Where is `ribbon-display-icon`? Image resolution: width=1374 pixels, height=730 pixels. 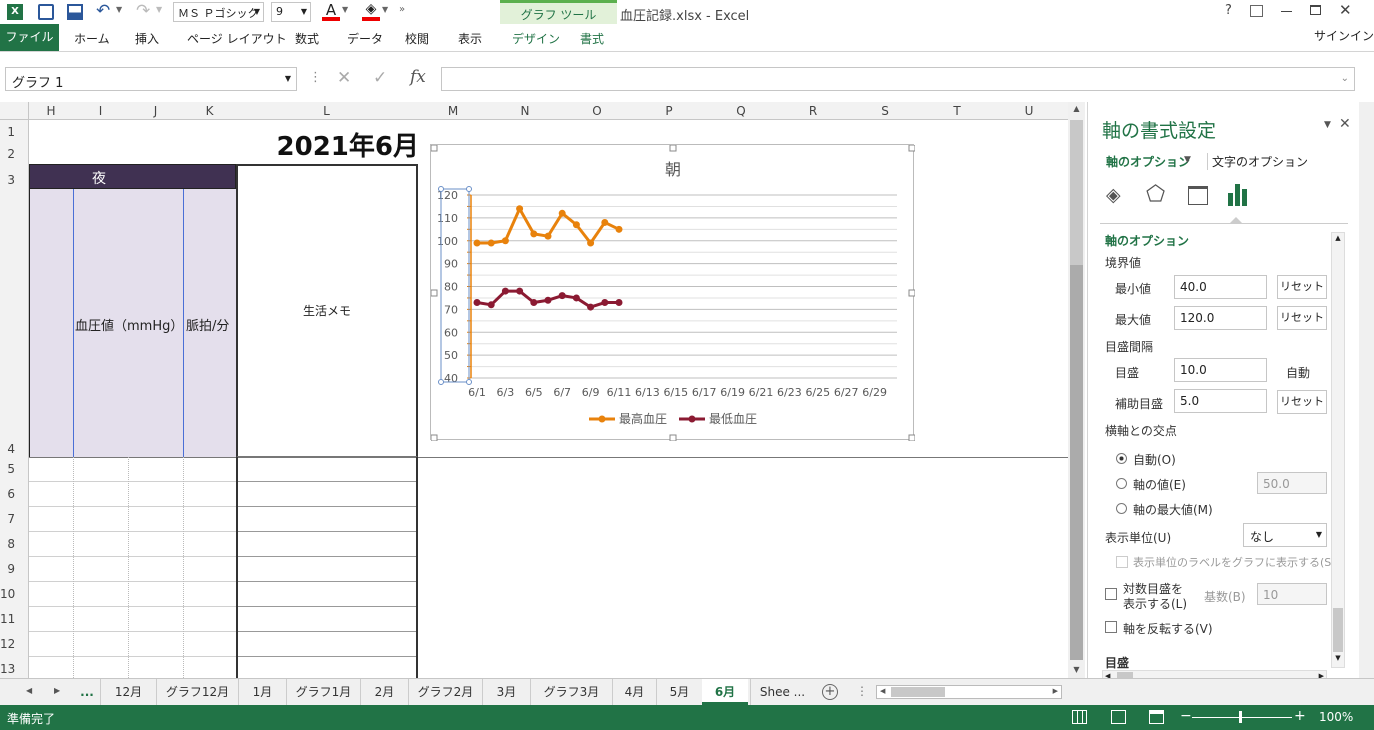 ribbon-display-icon is located at coordinates (1256, 11).